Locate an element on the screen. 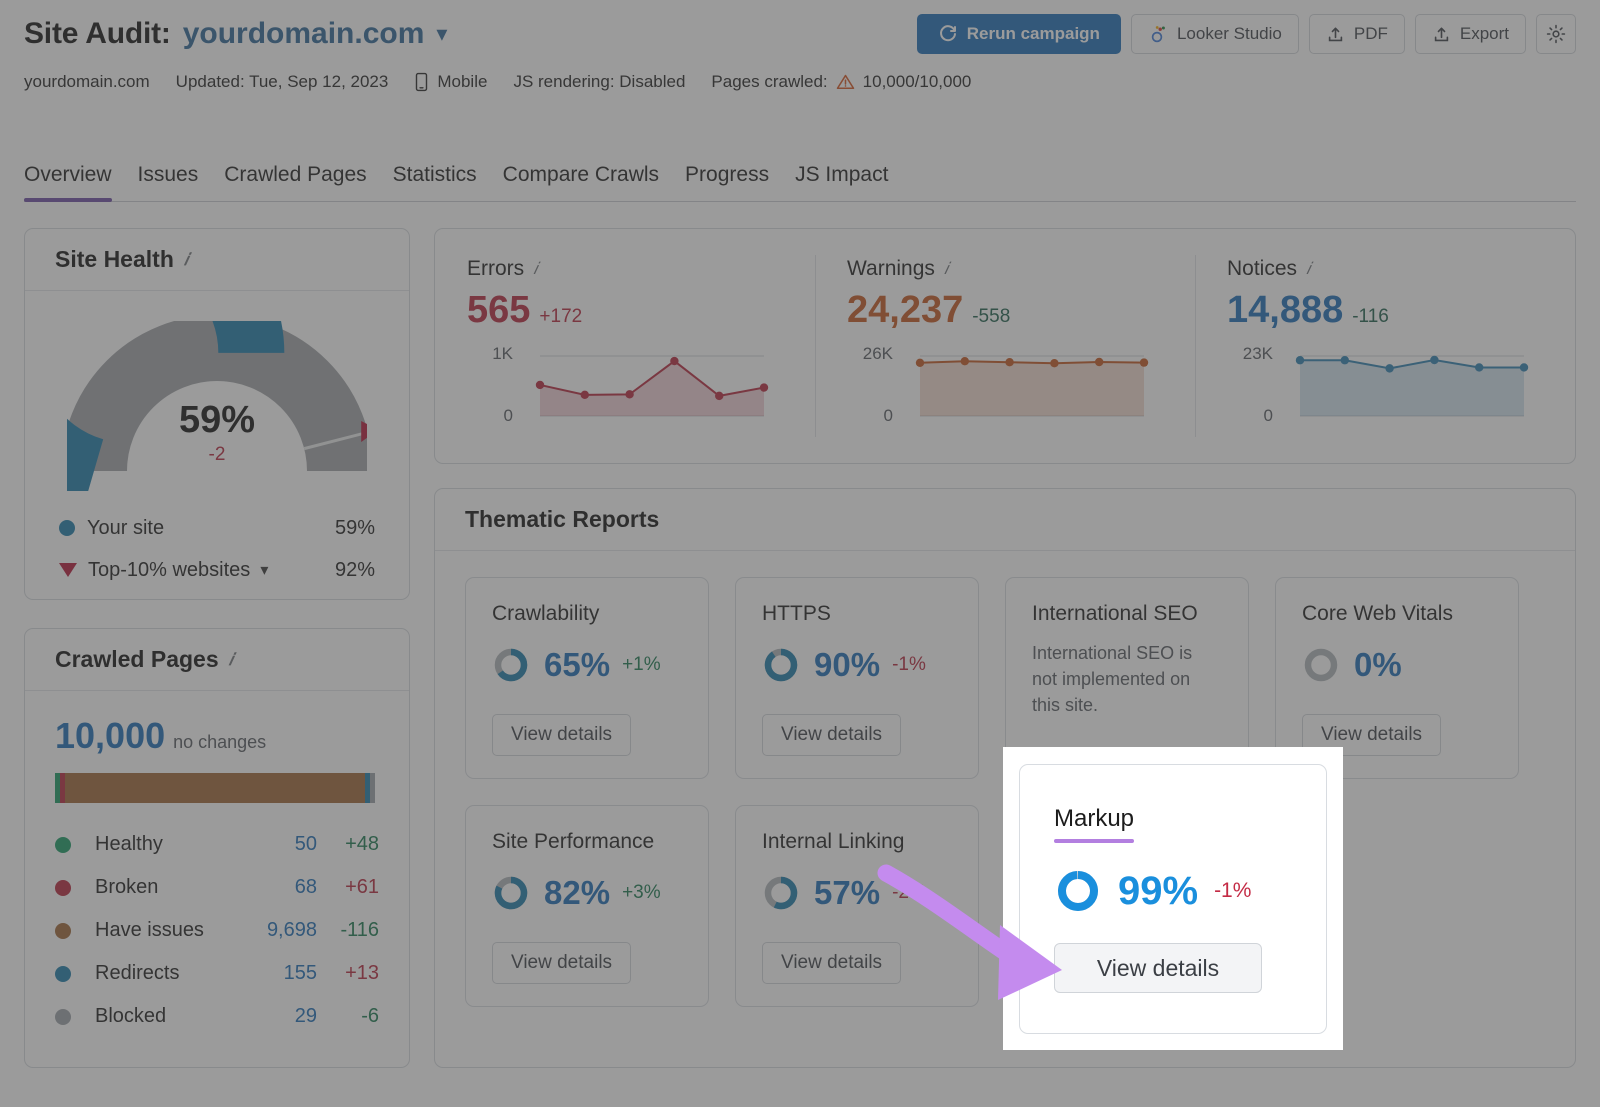 This screenshot has width=1600, height=1107. looker-studio-button: Looker Studio is located at coordinates (1214, 34).